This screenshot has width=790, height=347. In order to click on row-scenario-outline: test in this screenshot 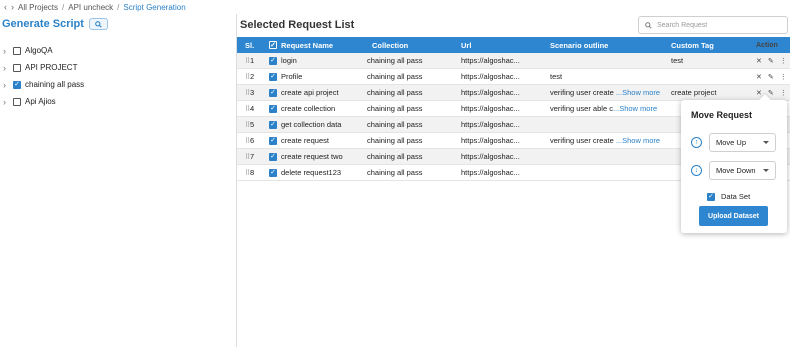, I will do `click(610, 76)`.